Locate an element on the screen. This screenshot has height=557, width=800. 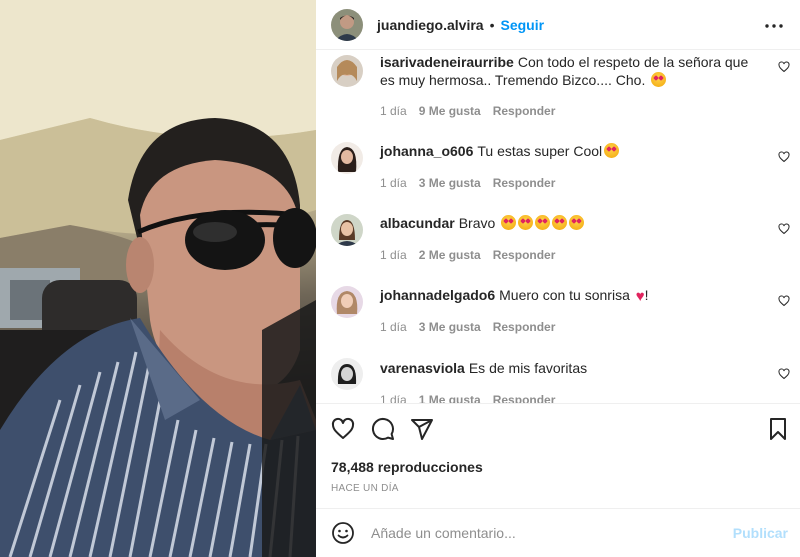
comment-text: Bravo is located at coordinates (477, 223).